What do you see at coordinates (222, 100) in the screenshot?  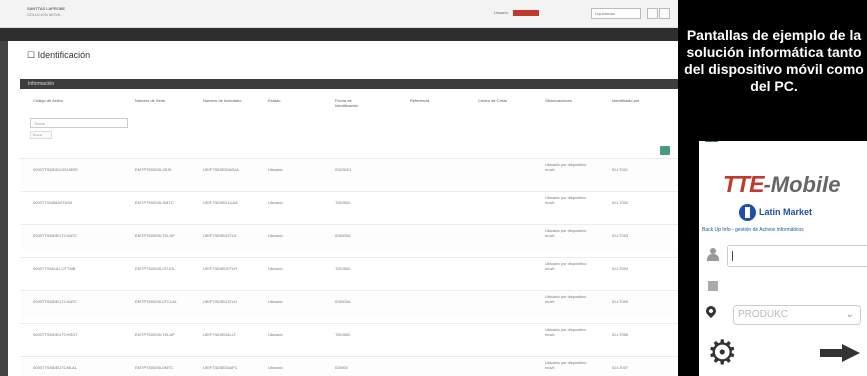 I see `column-header: Número de Inventario` at bounding box center [222, 100].